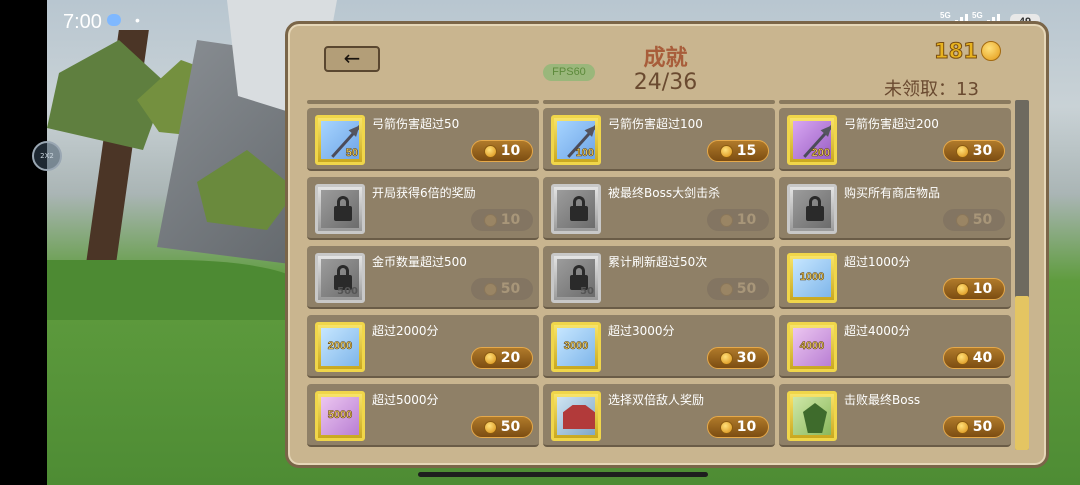  I want to click on icon-value: 4000, so click(812, 346).